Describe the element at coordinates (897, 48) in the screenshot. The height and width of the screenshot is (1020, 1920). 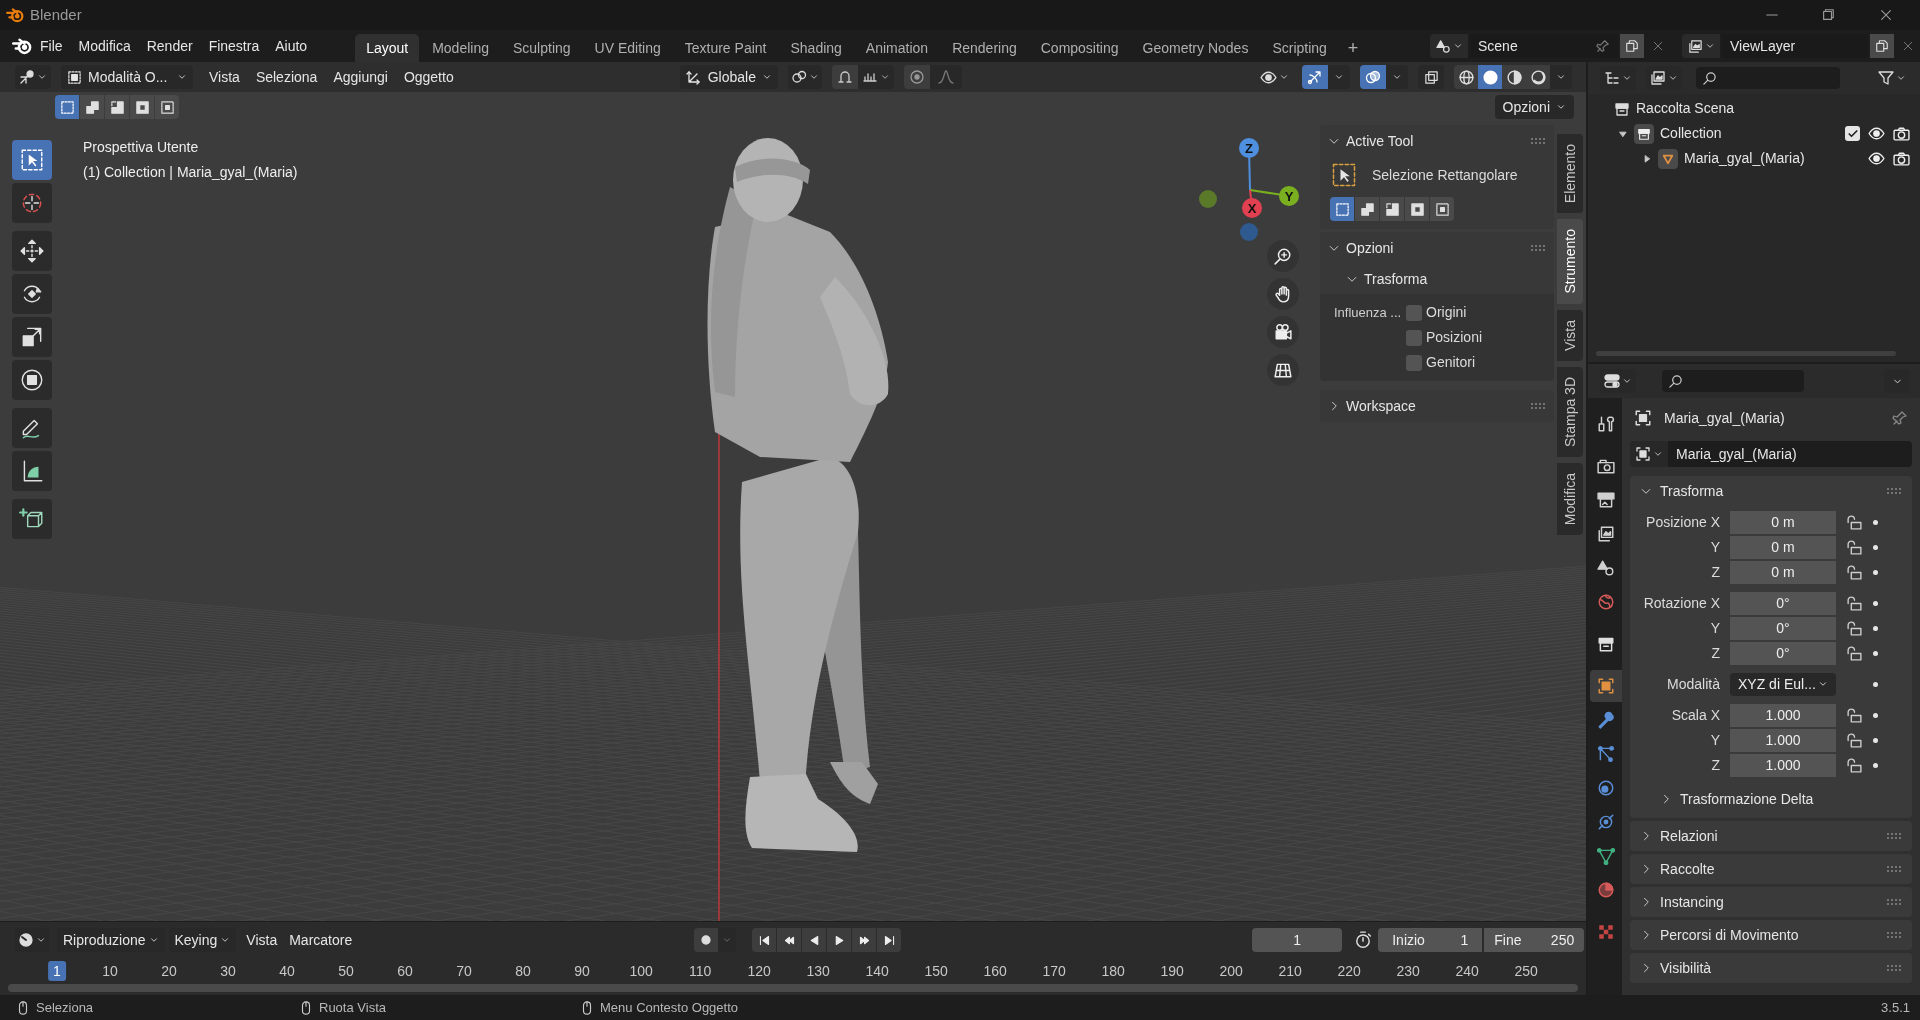
I see `workspace-tab: Animation` at that location.